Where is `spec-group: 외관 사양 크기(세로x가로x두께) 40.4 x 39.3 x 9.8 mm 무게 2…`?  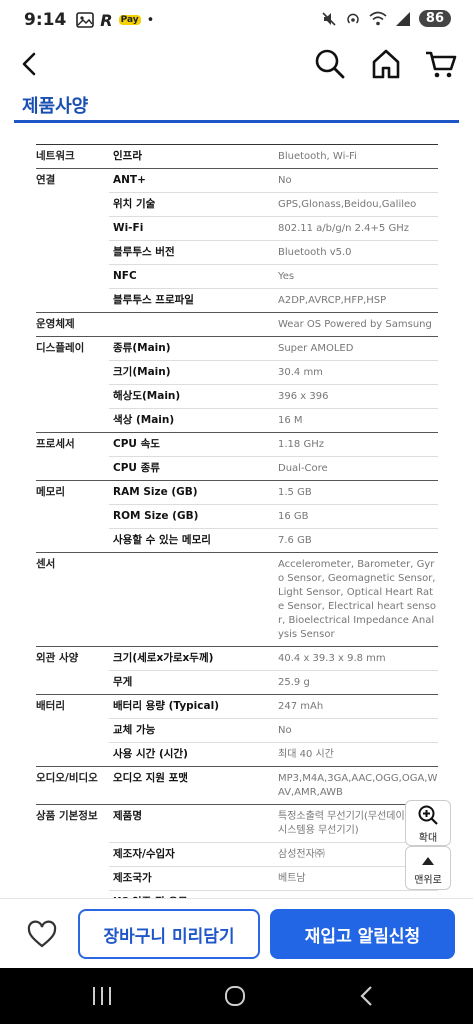
spec-group: 외관 사양 크기(세로x가로x두께) 40.4 x 39.3 x 9.8 mm 무게 2… is located at coordinates (237, 670).